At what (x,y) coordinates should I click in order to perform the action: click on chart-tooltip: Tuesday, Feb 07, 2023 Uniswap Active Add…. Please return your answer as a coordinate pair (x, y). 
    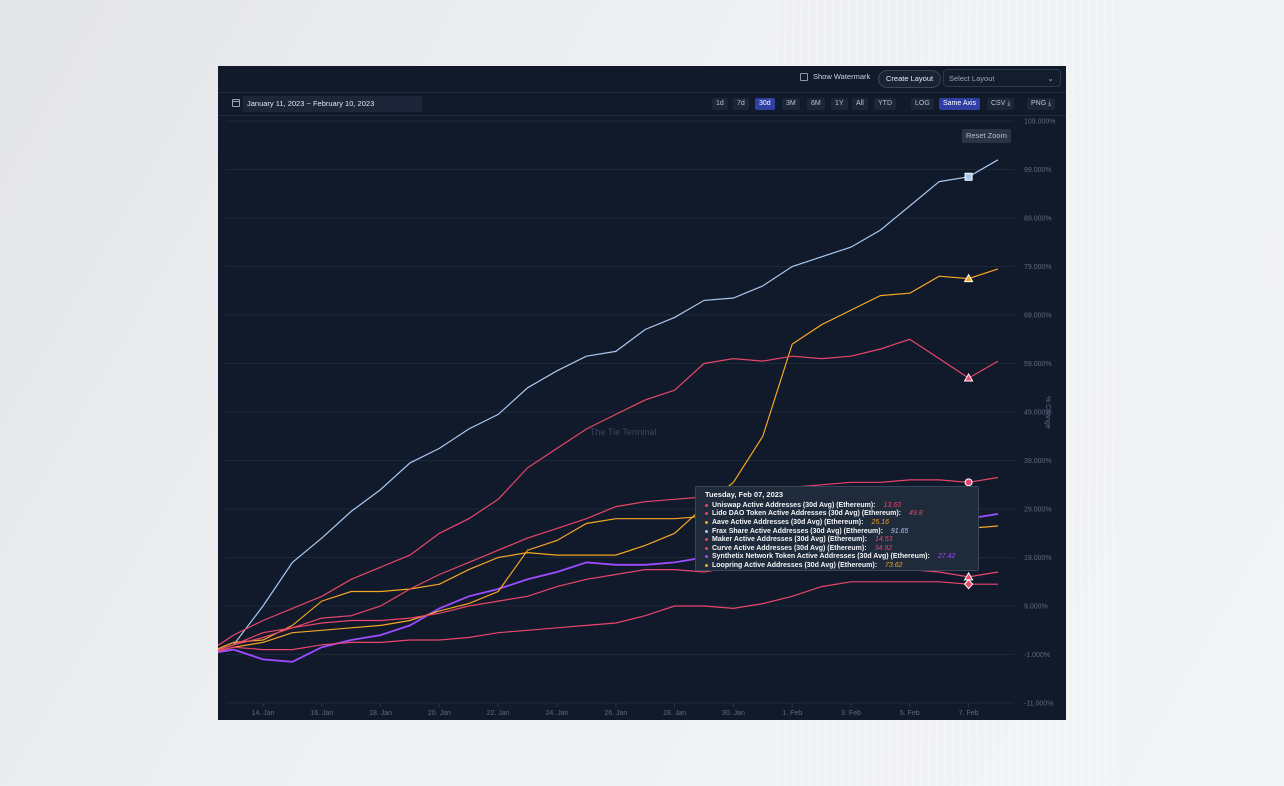
    Looking at the image, I should click on (837, 528).